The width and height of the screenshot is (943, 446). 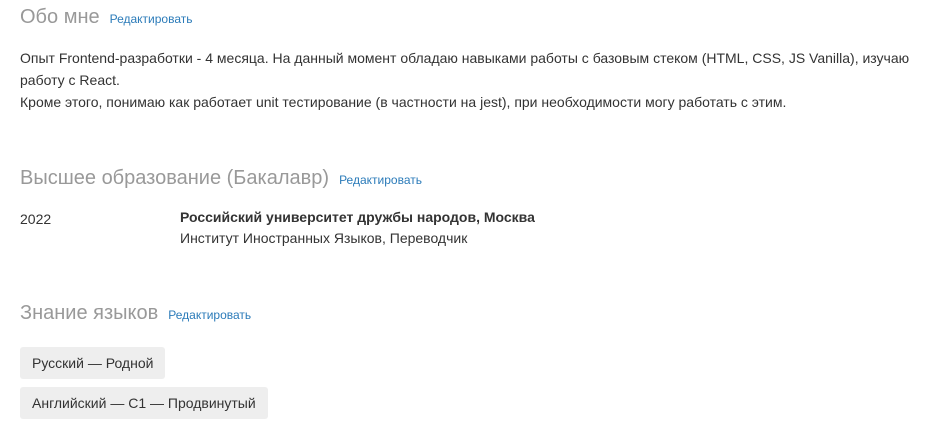 What do you see at coordinates (209, 315) in the screenshot?
I see `languages-edit-link: Редактировать` at bounding box center [209, 315].